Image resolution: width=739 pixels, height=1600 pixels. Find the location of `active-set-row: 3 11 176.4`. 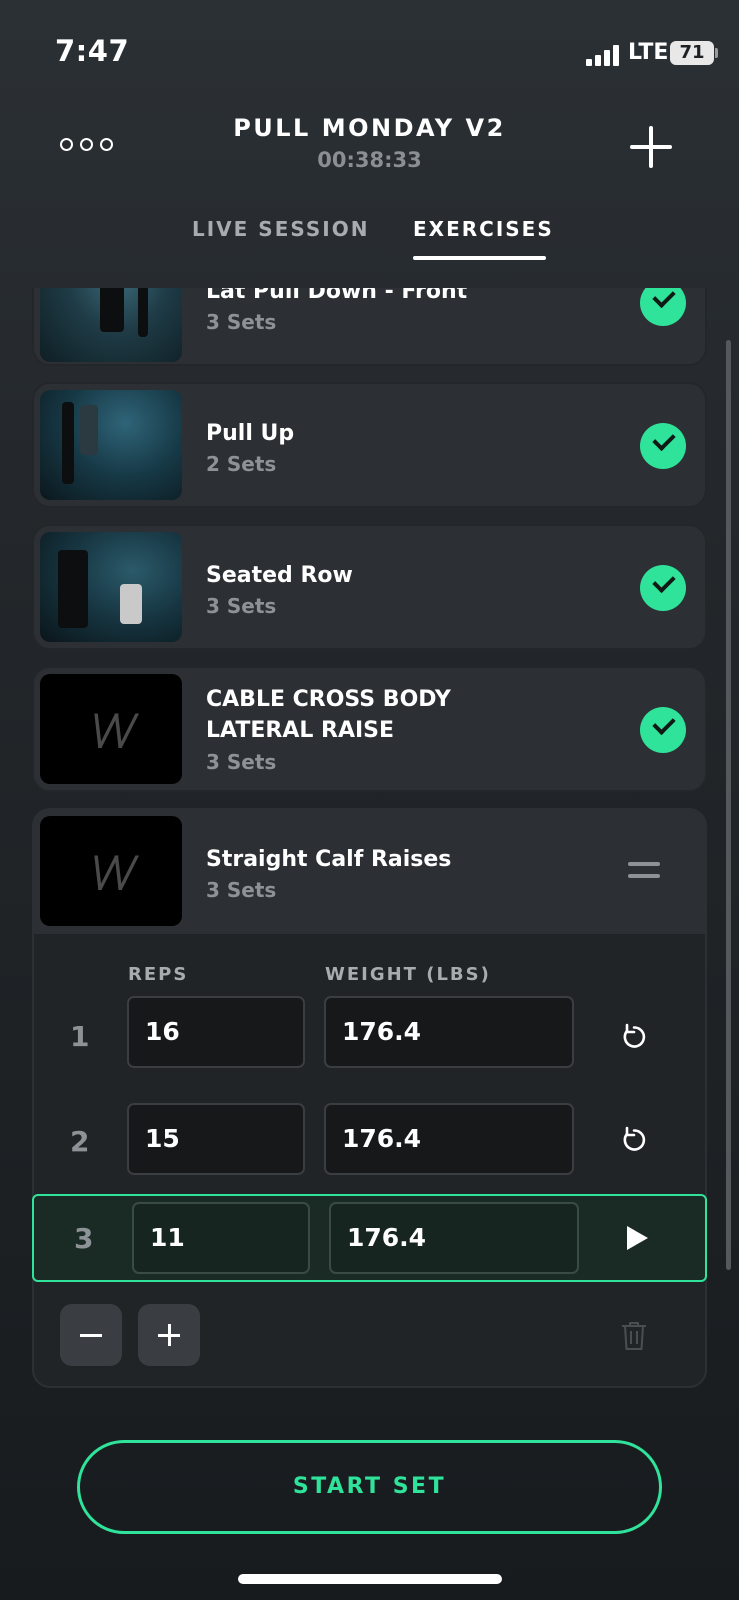

active-set-row: 3 11 176.4 is located at coordinates (369, 1238).